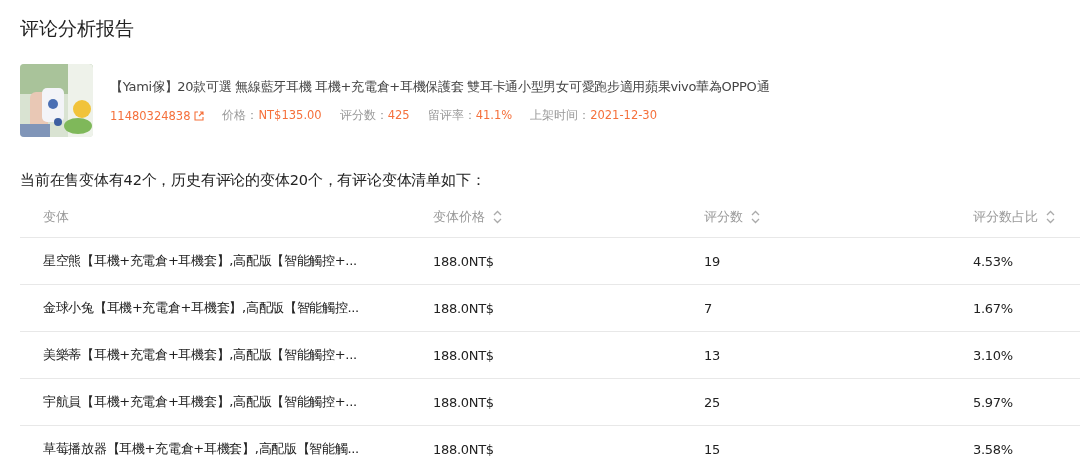 This screenshot has width=1080, height=467. Describe the element at coordinates (77, 28) in the screenshot. I see `page-title: 评论分析报告` at that location.